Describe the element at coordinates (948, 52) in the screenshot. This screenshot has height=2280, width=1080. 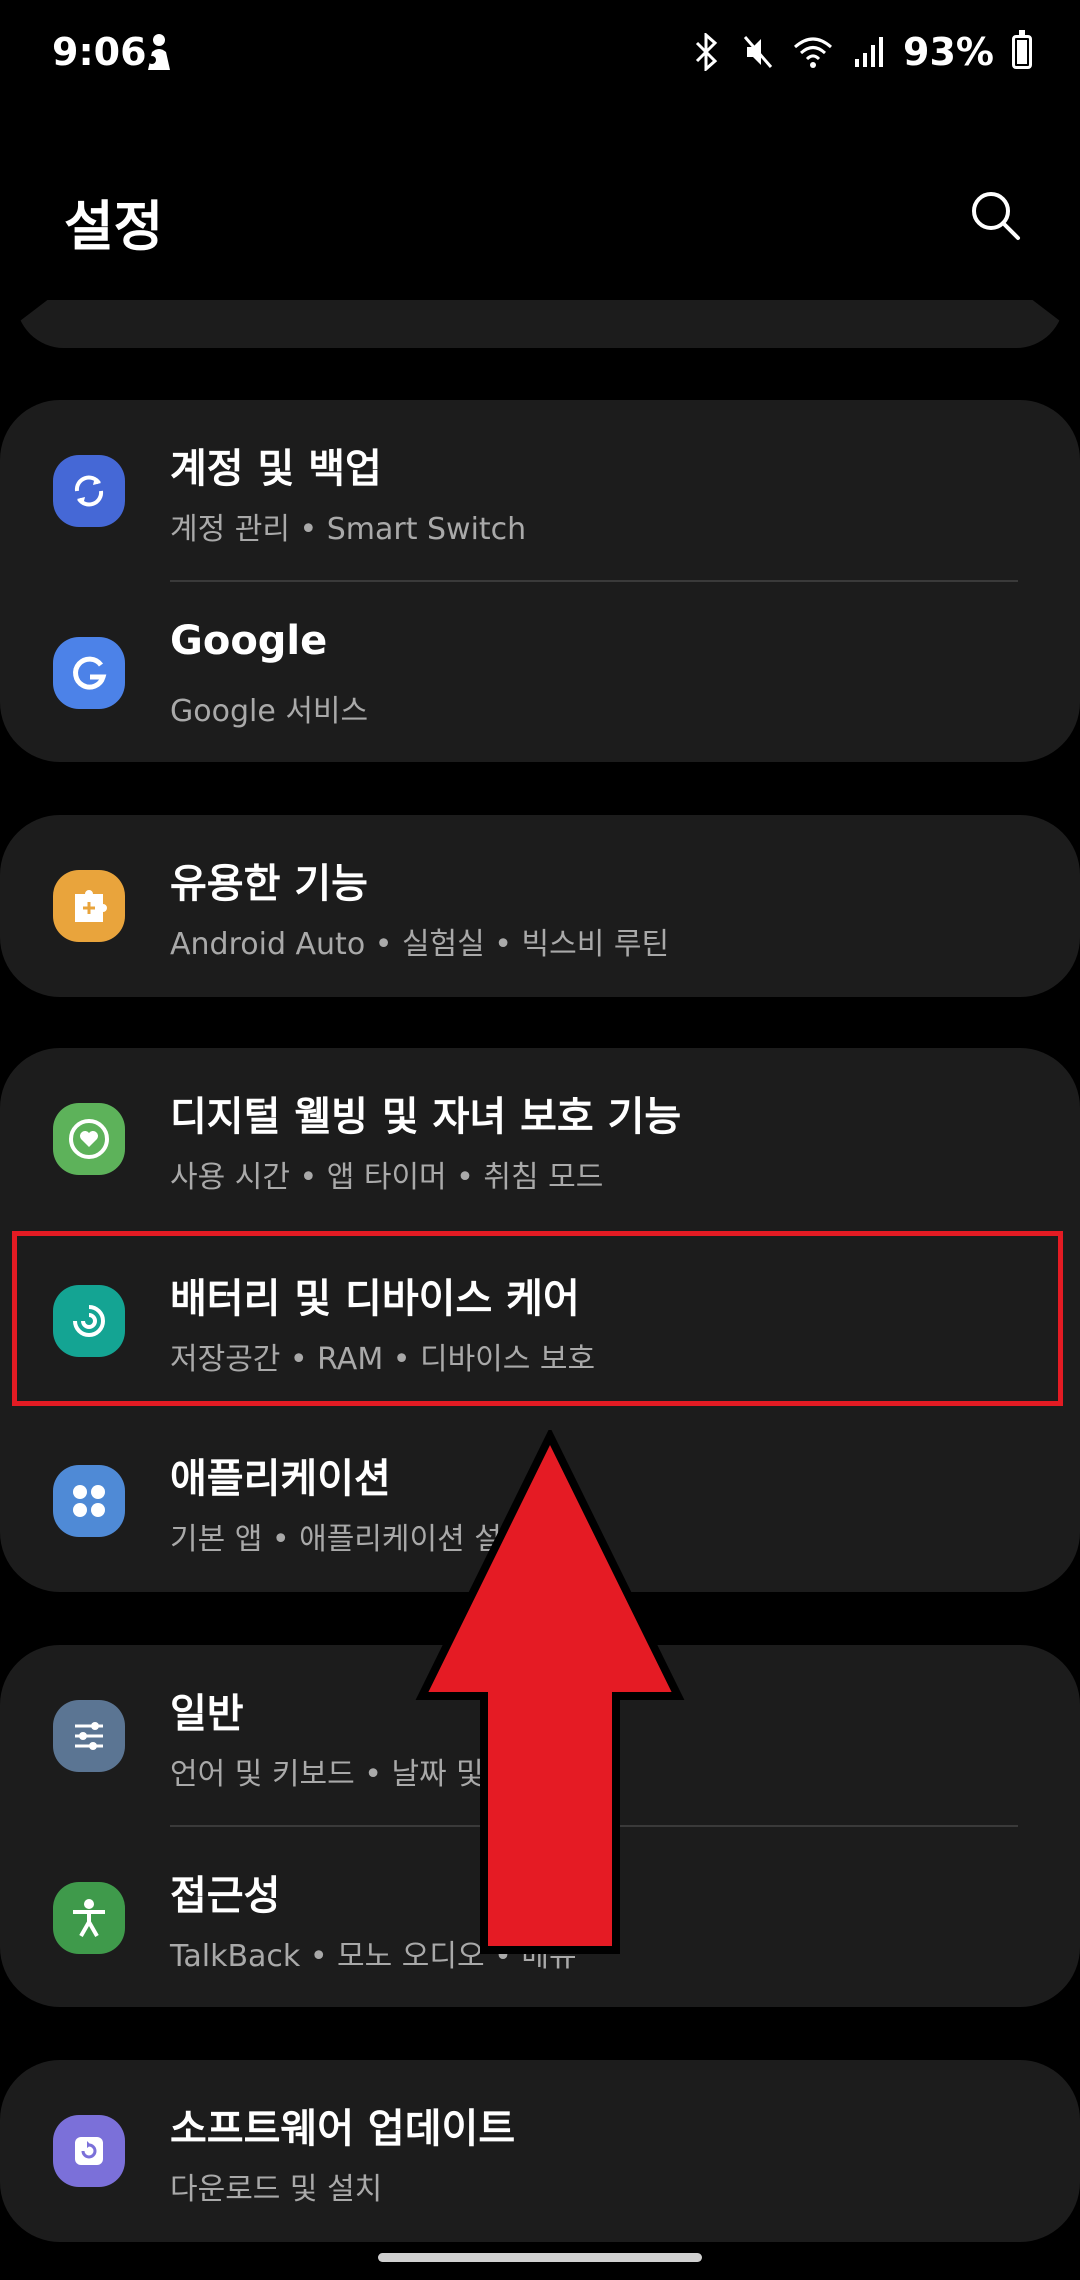
I see `battery-percent: 93%` at that location.